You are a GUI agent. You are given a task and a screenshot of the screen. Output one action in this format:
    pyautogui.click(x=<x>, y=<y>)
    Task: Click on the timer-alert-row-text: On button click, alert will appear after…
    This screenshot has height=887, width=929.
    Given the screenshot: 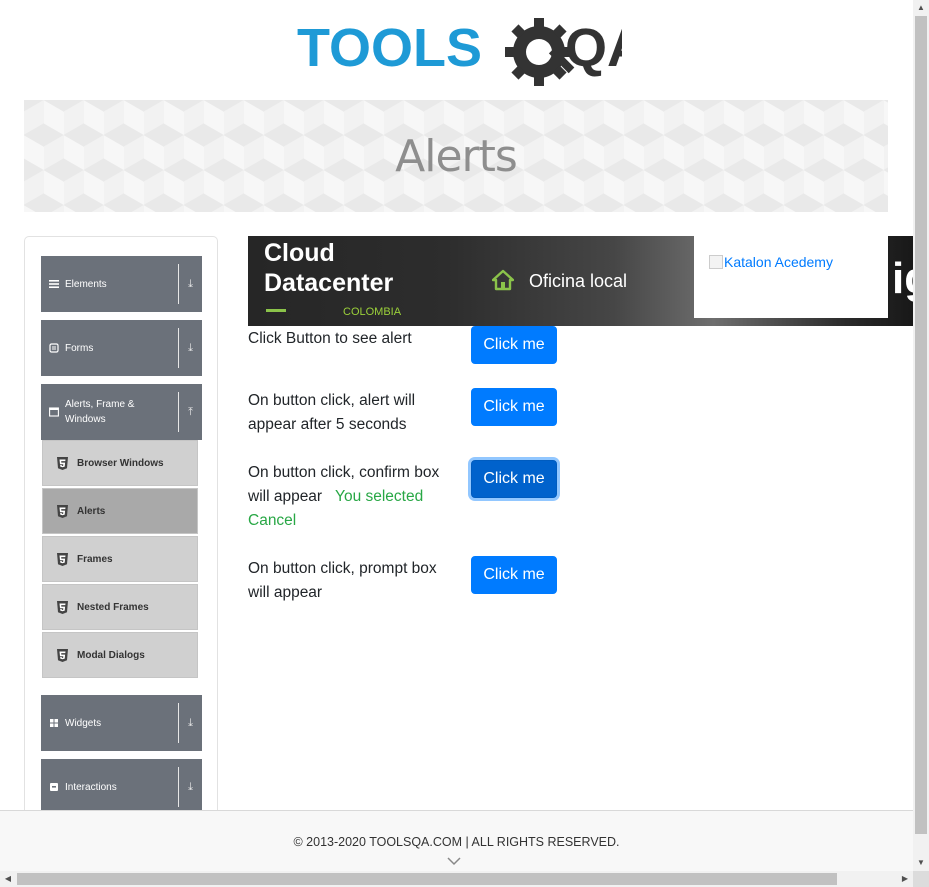 What is the action you would take?
    pyautogui.click(x=332, y=412)
    